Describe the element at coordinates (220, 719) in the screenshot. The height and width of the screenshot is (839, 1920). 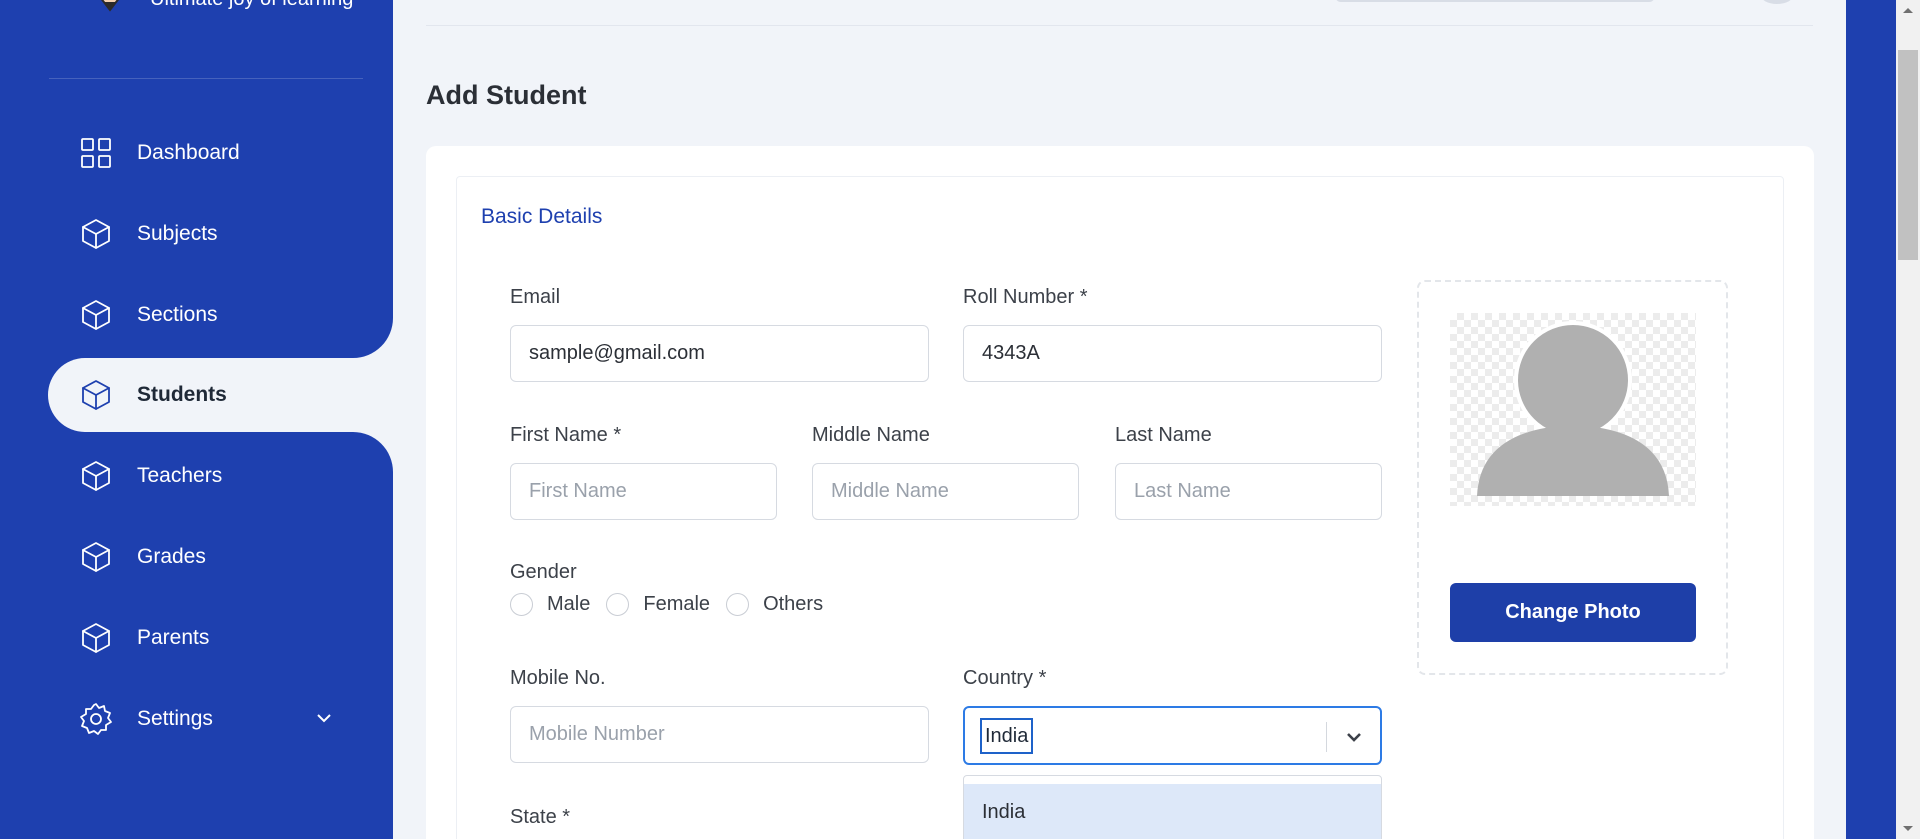
I see `sidebar-item-settings: Settings` at that location.